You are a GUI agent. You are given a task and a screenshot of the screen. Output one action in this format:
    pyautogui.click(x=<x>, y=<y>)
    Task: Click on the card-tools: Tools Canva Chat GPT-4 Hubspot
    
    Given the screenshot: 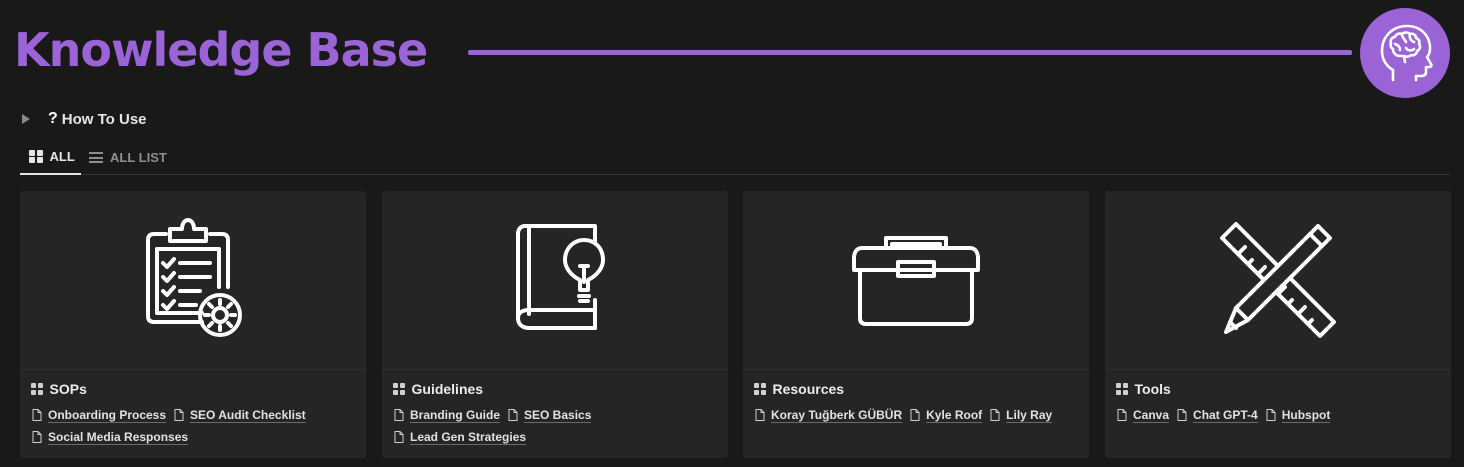 What is the action you would take?
    pyautogui.click(x=1278, y=324)
    